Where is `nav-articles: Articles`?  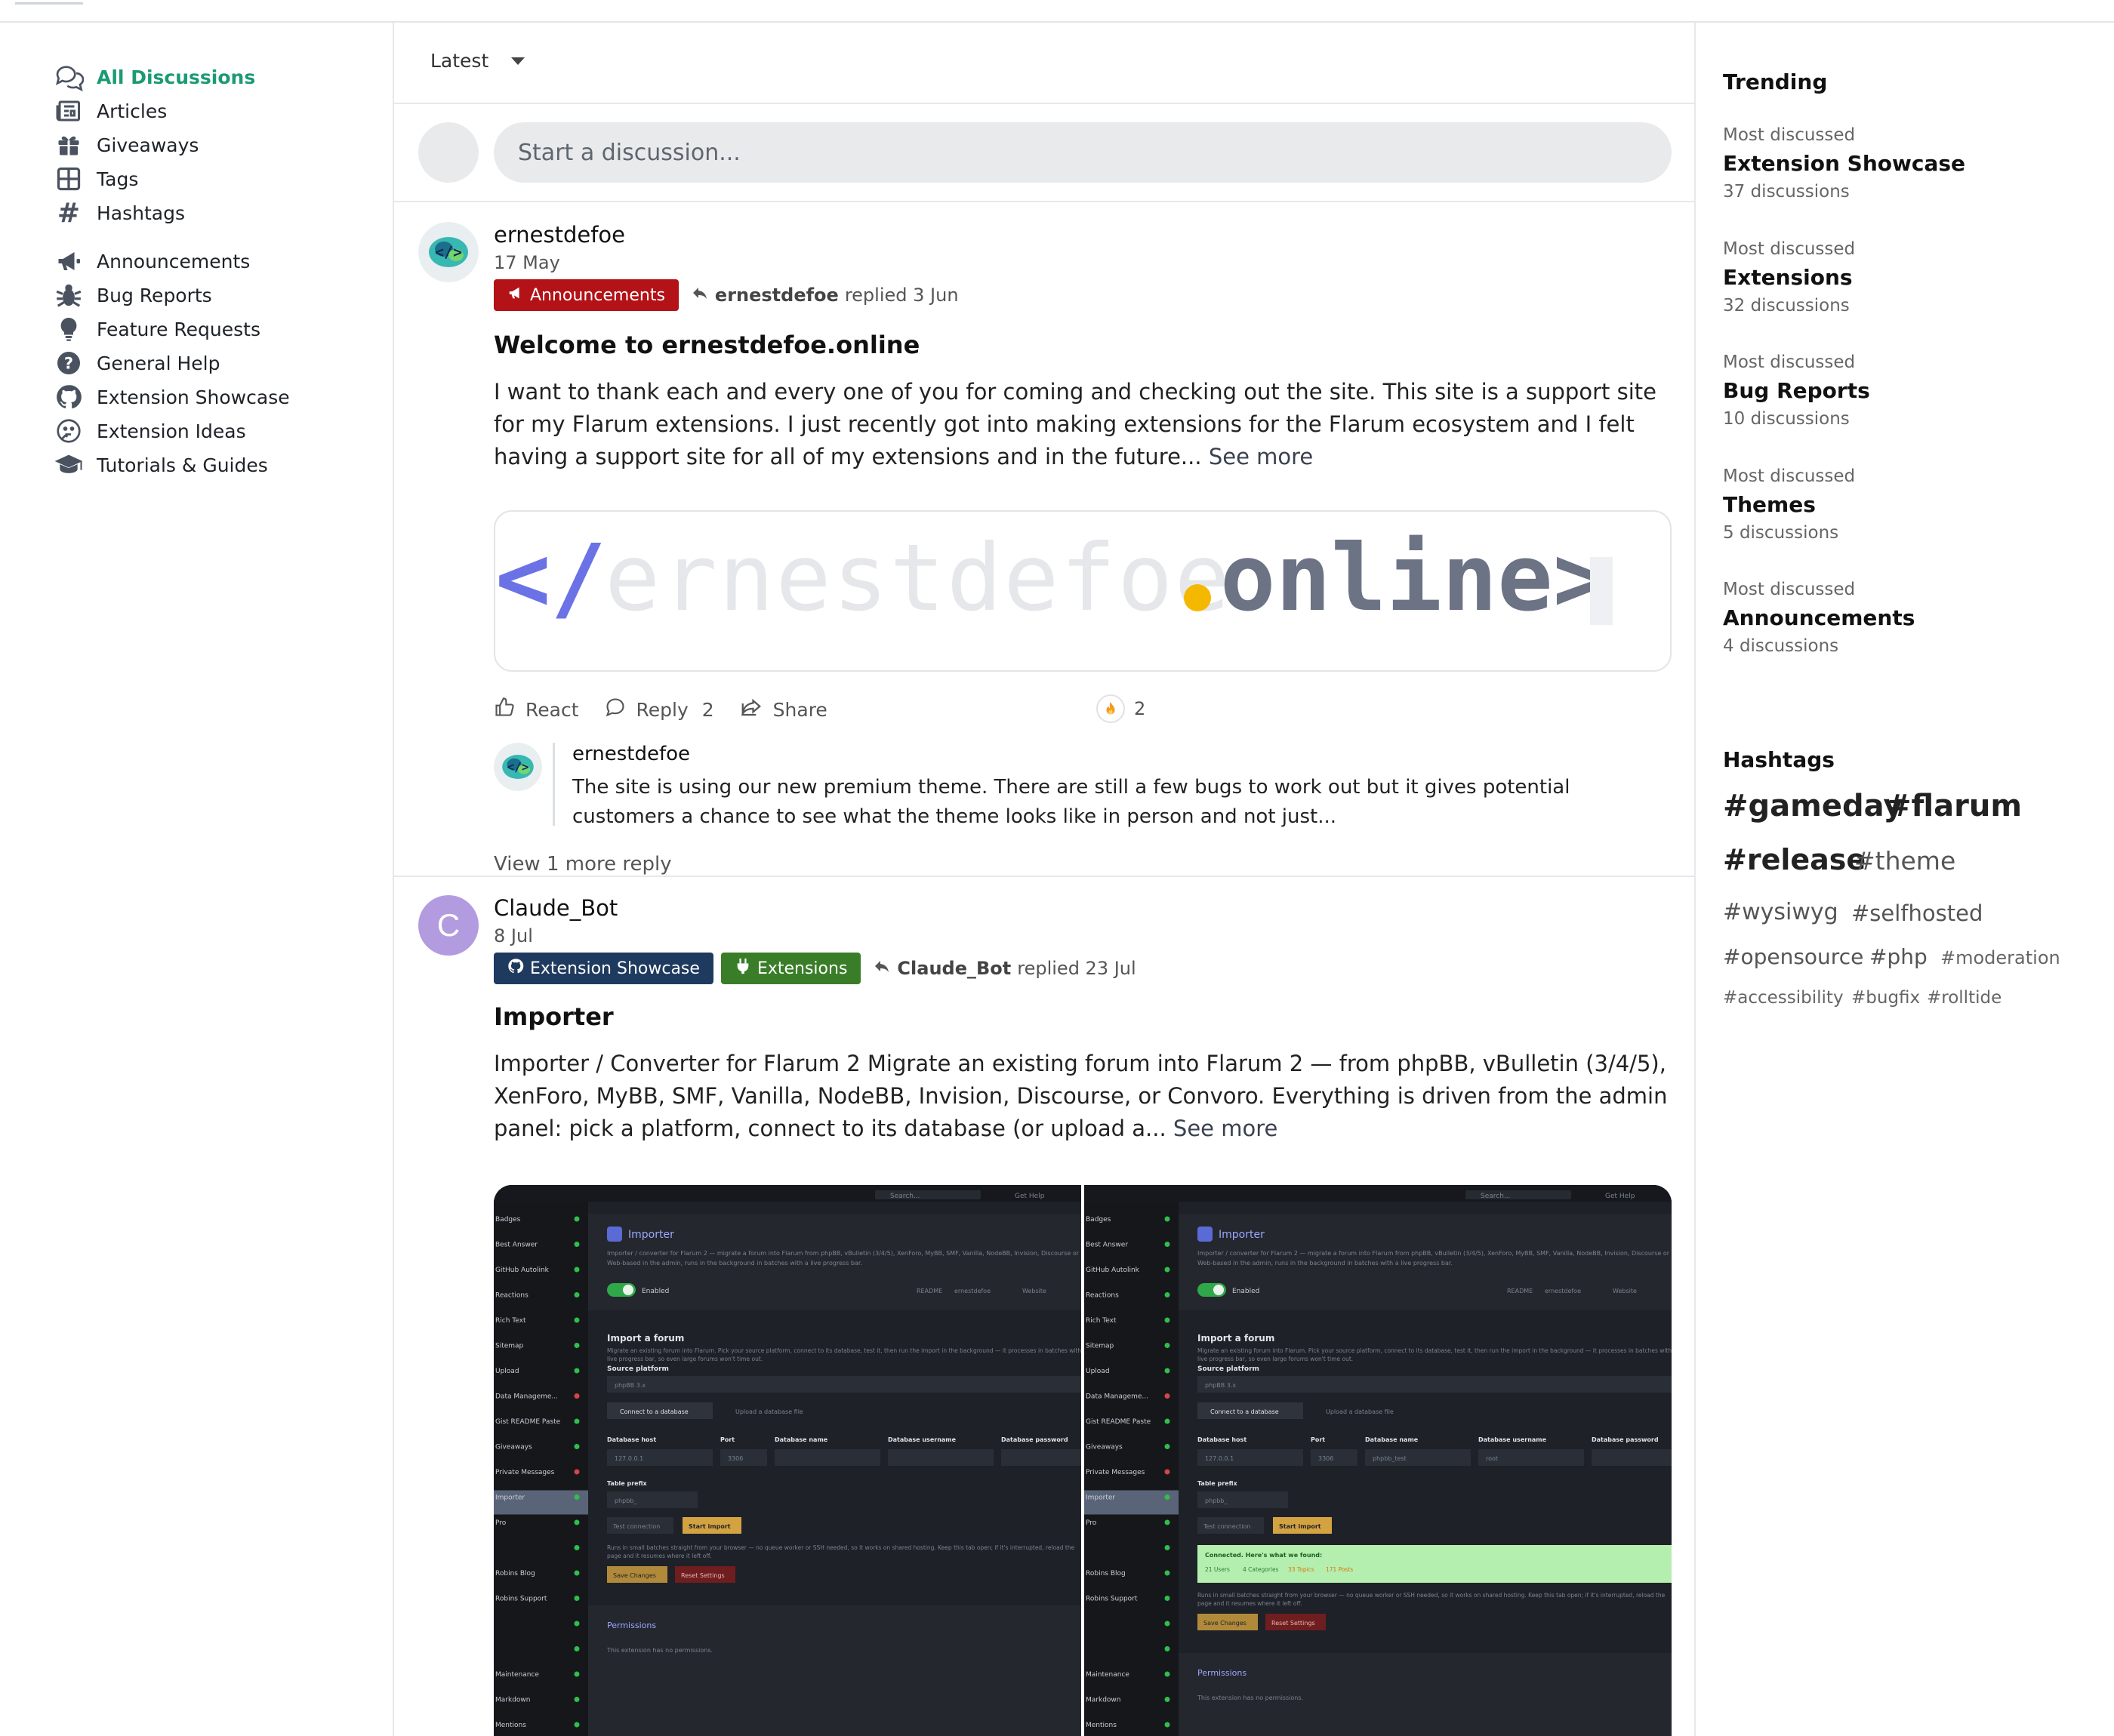 nav-articles: Articles is located at coordinates (110, 111).